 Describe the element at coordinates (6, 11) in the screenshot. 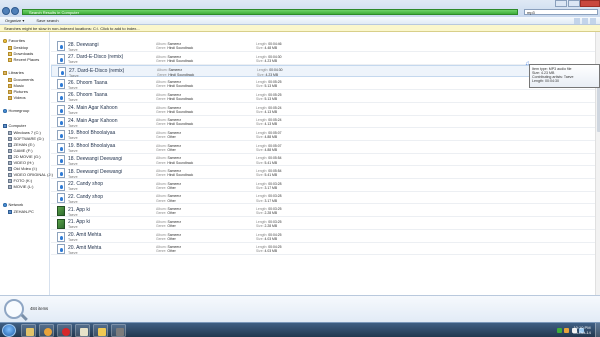

I see `back-button` at that location.